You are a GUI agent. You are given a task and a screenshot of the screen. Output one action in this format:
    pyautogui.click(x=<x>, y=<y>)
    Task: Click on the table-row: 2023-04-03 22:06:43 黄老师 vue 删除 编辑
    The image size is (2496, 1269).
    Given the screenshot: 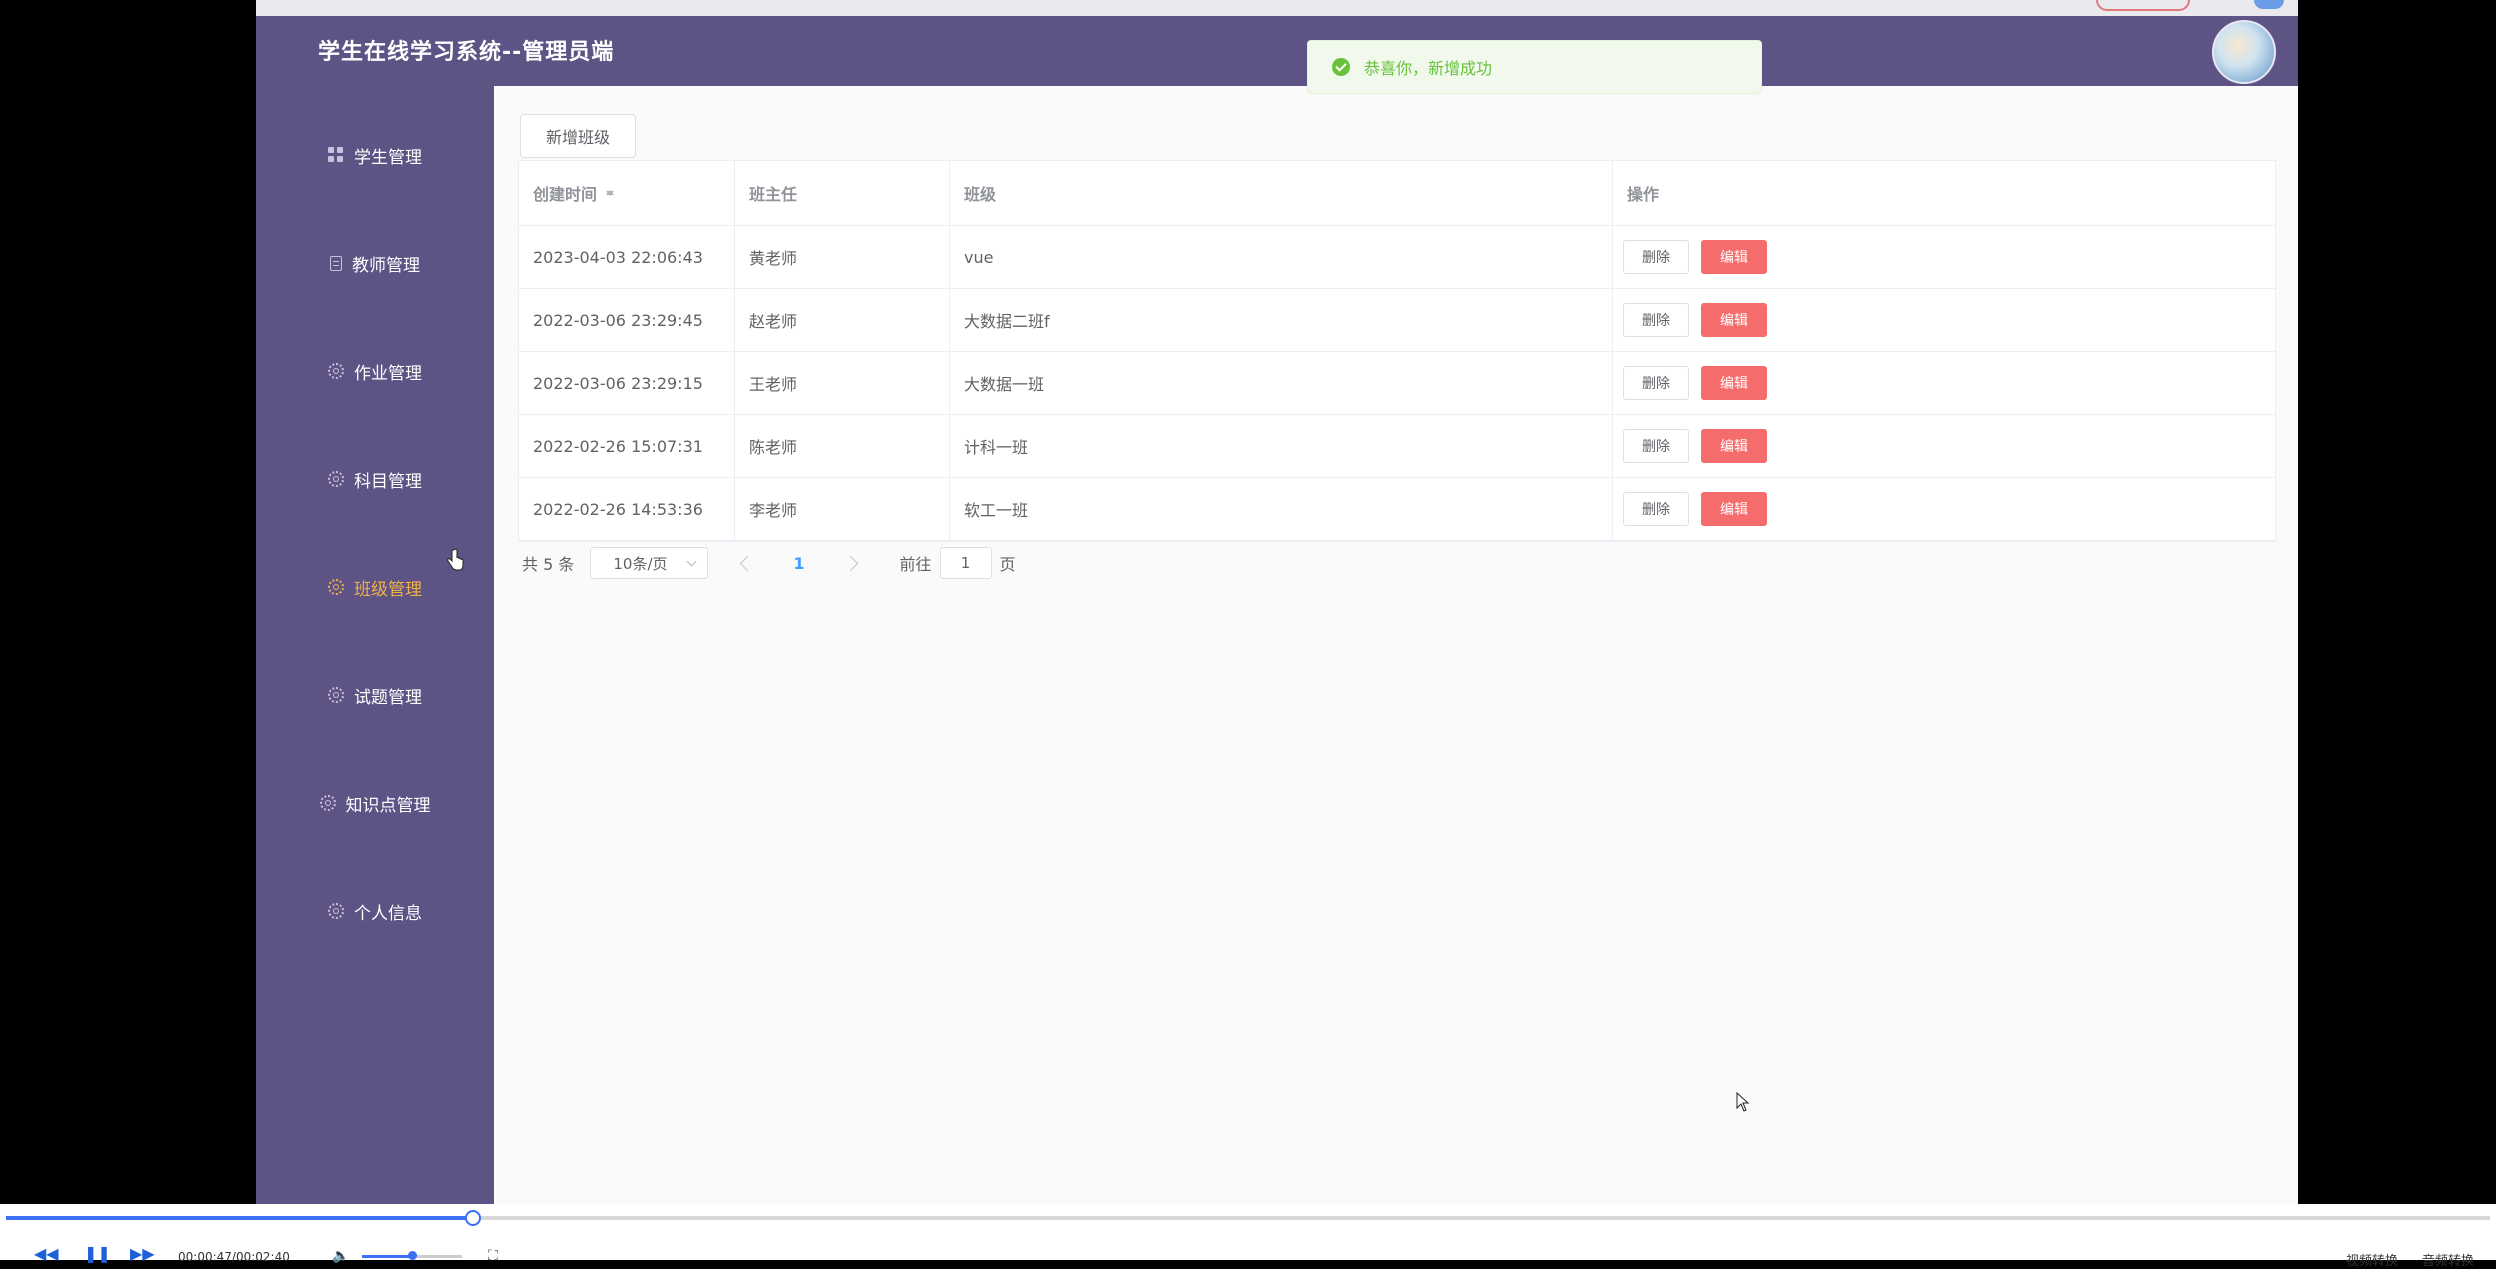 What is the action you would take?
    pyautogui.click(x=1397, y=257)
    